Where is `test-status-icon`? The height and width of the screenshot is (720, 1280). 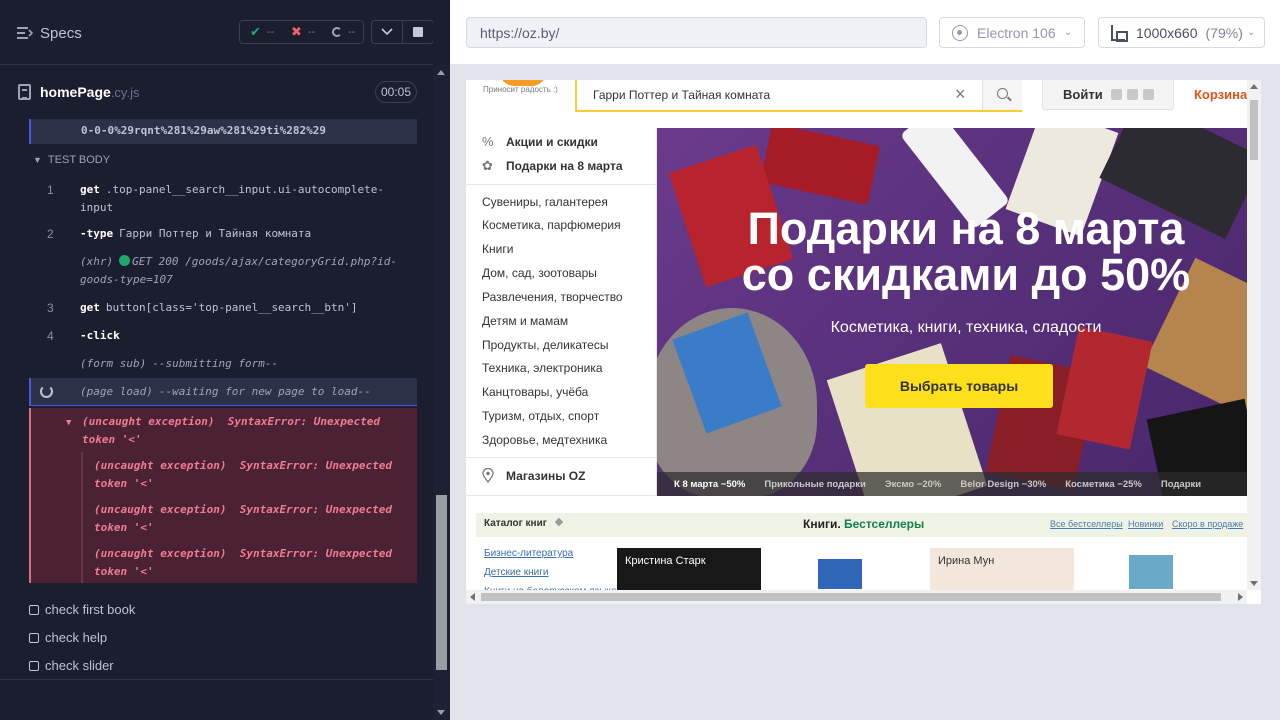 test-status-icon is located at coordinates (34, 665).